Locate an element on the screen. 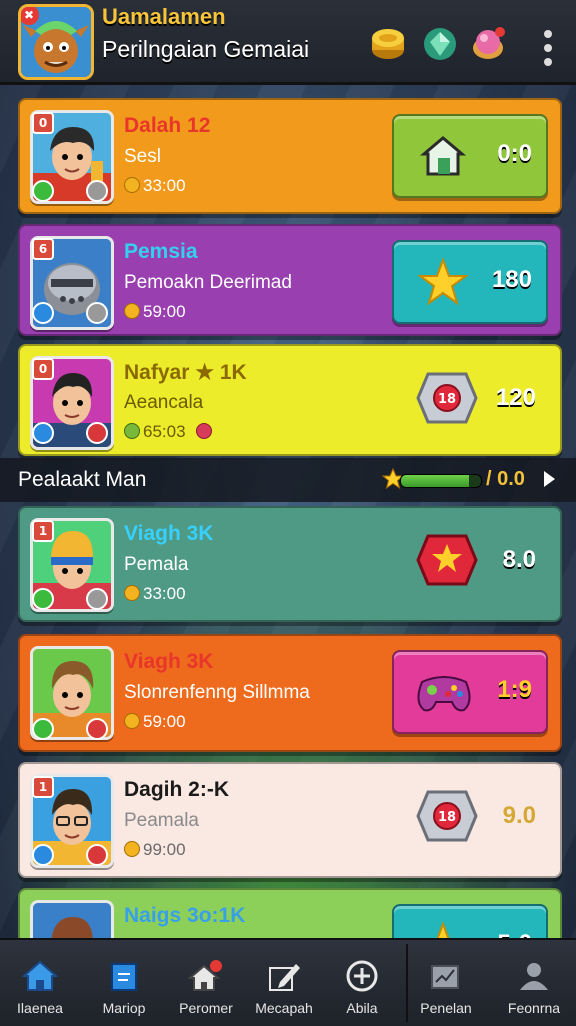 This screenshot has height=1026, width=576. card-subtitle: Sesl is located at coordinates (142, 156).